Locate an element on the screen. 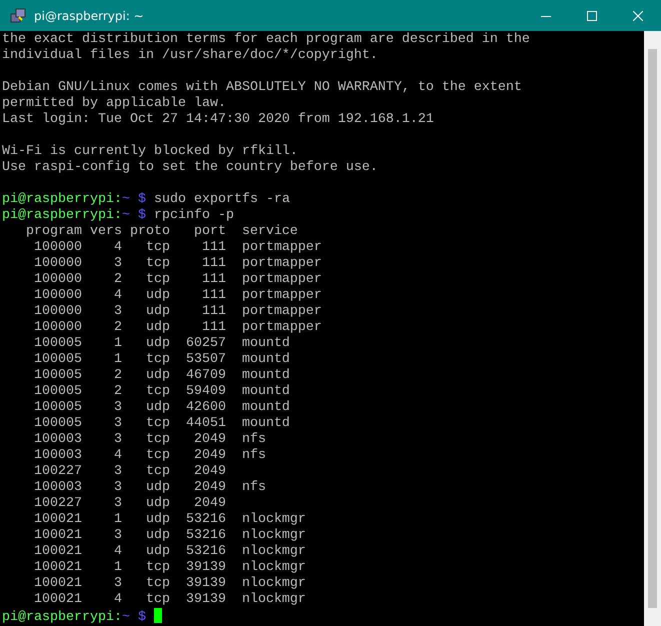 This screenshot has width=661, height=626. output-line: 100005 2 udp 46709 mountd is located at coordinates (161, 375).